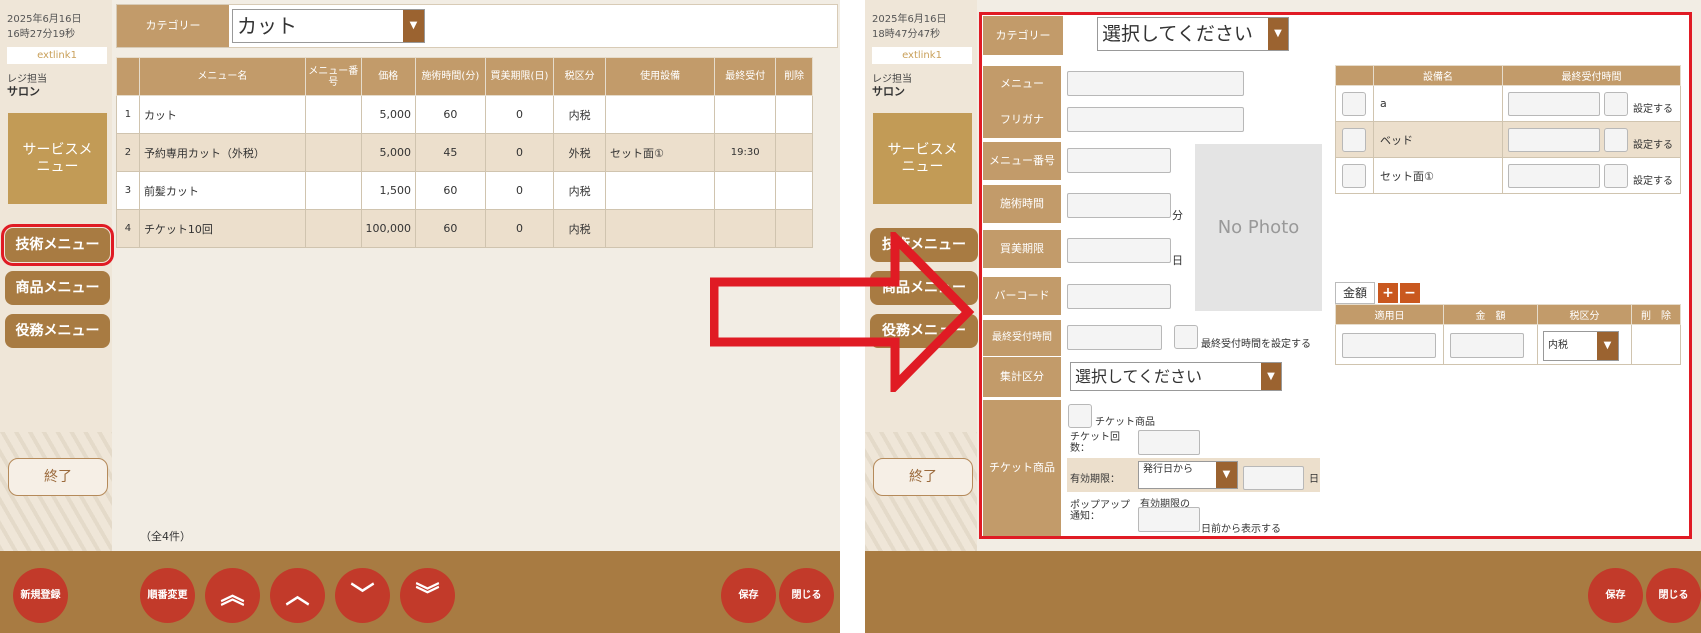 The width and height of the screenshot is (1701, 633). Describe the element at coordinates (1022, 120) in the screenshot. I see `furigana-label: フリガナ` at that location.